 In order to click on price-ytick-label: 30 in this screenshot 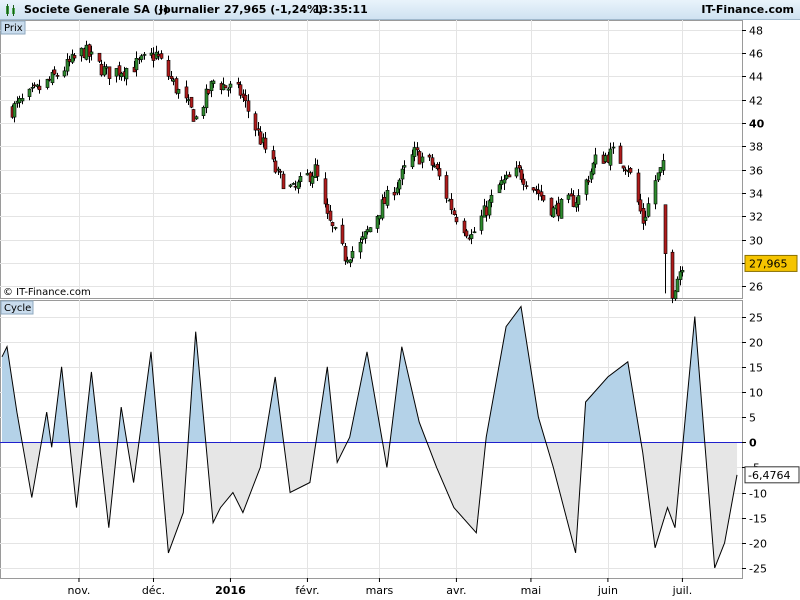, I will do `click(756, 241)`.